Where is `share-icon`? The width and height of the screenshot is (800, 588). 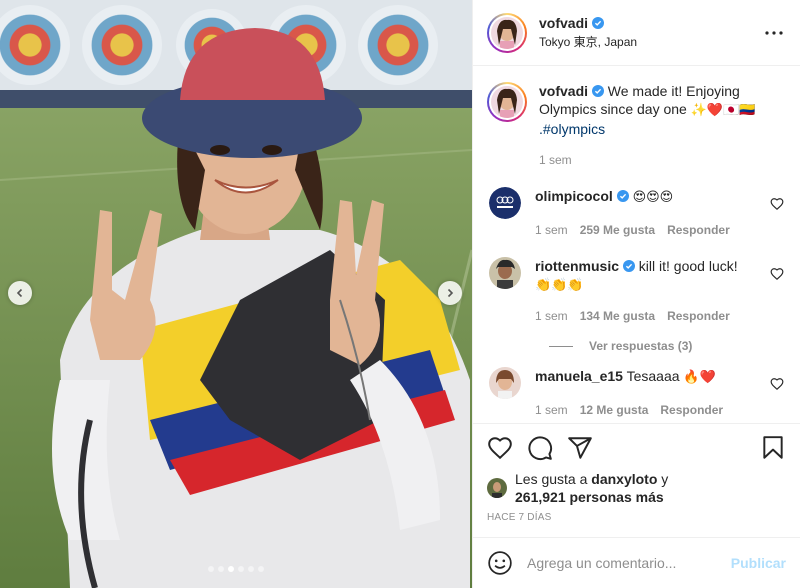 share-icon is located at coordinates (580, 448).